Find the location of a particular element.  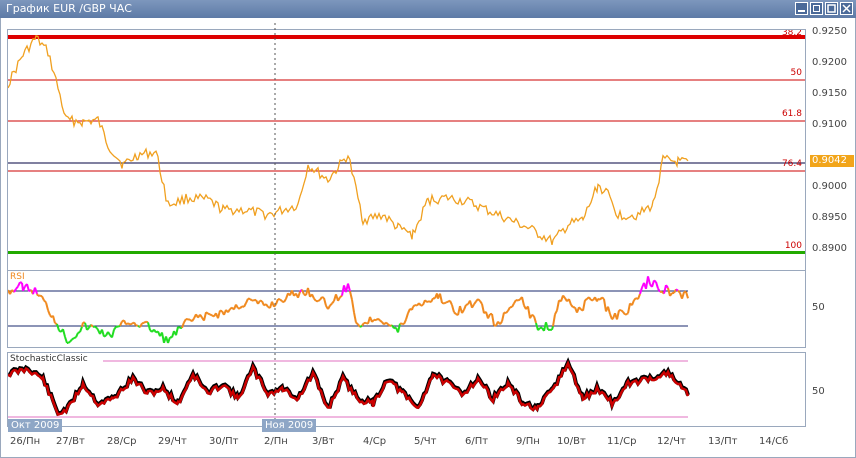

day-tick: 6/Пт is located at coordinates (477, 441).